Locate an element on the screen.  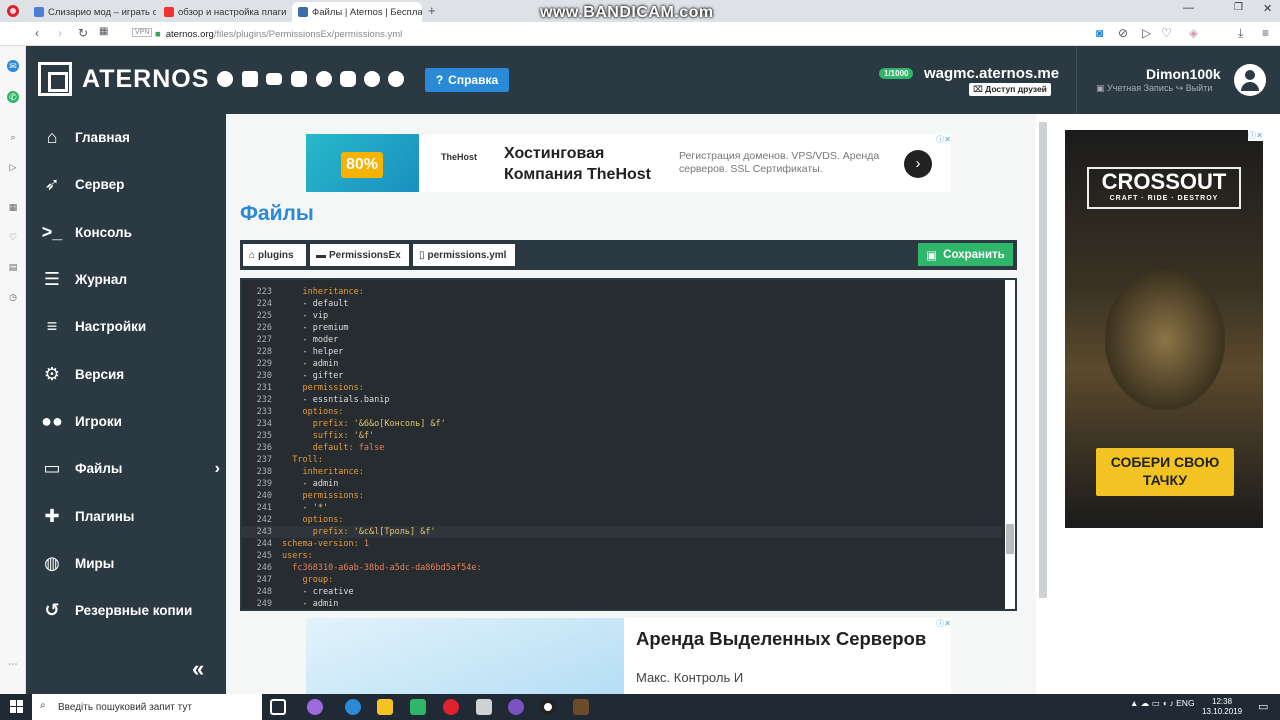
avatar is located at coordinates (1250, 80).